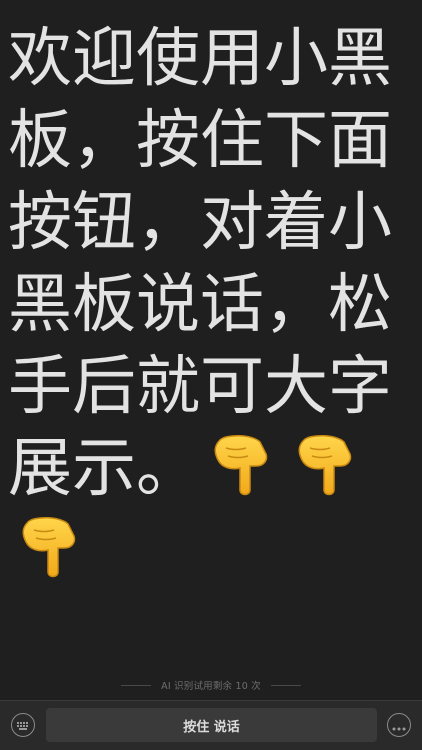  I want to click on bottom-toolbar: 按住 说话, so click(211, 725).